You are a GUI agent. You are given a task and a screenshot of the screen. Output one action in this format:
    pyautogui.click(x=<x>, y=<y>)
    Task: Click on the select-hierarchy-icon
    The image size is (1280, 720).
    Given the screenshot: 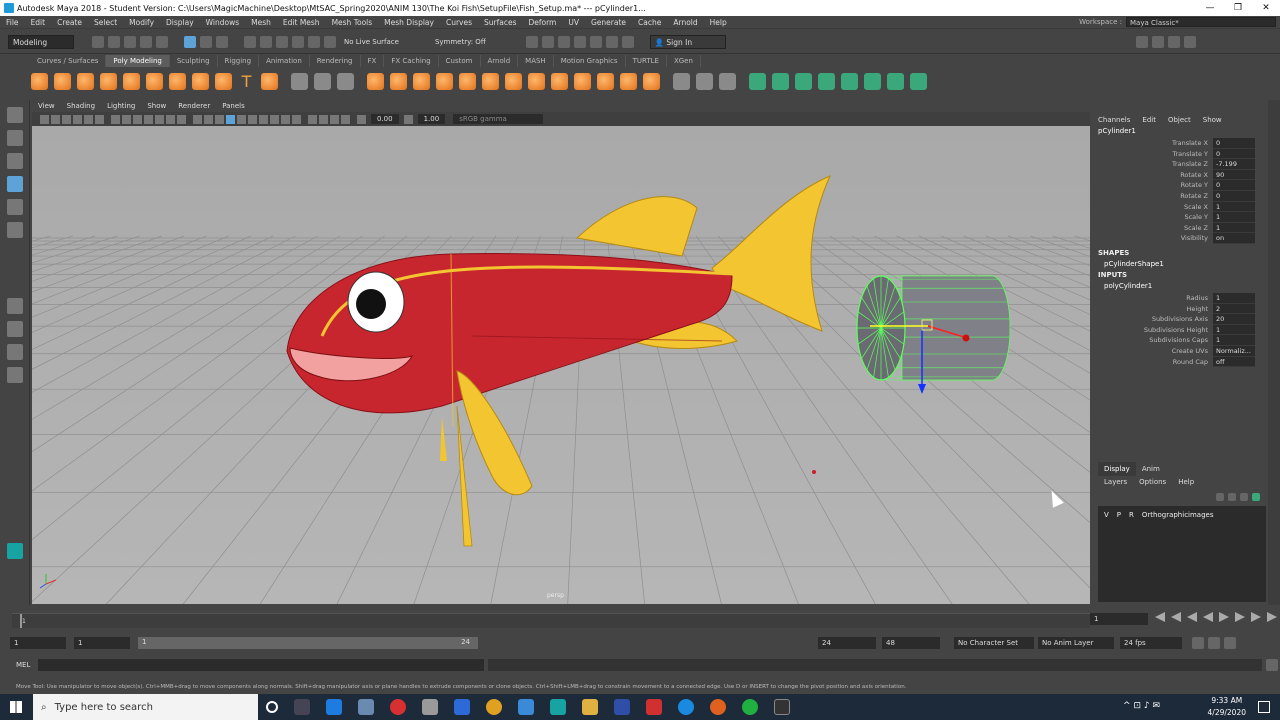 What is the action you would take?
    pyautogui.click(x=190, y=41)
    